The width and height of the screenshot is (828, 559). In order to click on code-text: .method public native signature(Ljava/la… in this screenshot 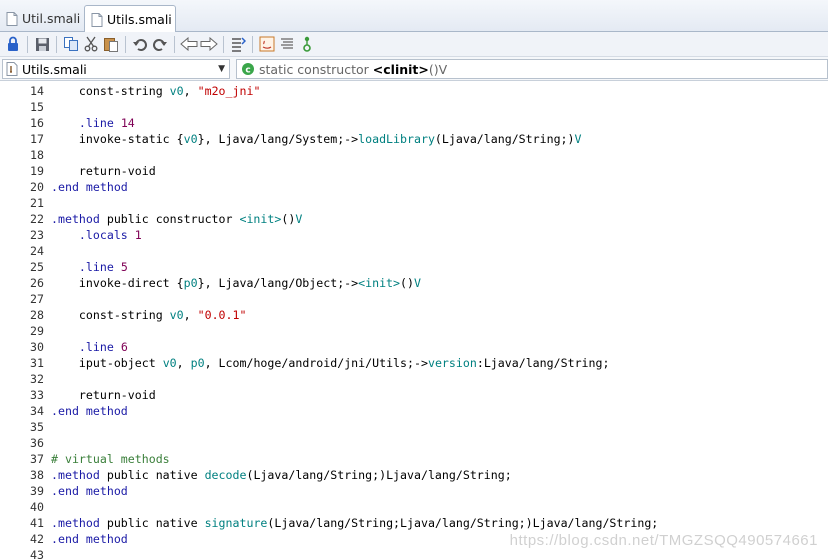, I will do `click(354, 523)`.